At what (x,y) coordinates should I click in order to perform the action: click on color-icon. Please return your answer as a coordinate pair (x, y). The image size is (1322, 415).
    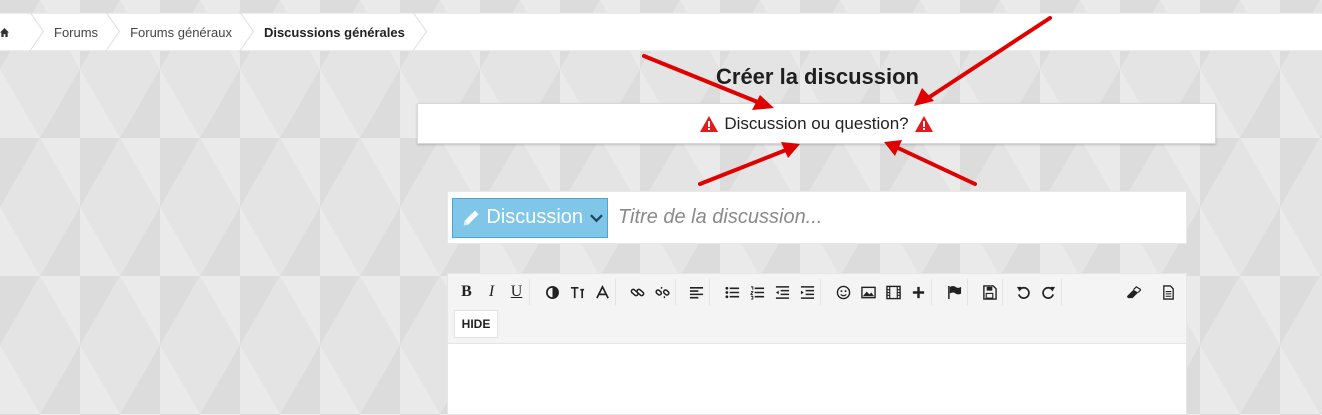
    Looking at the image, I should click on (552, 292).